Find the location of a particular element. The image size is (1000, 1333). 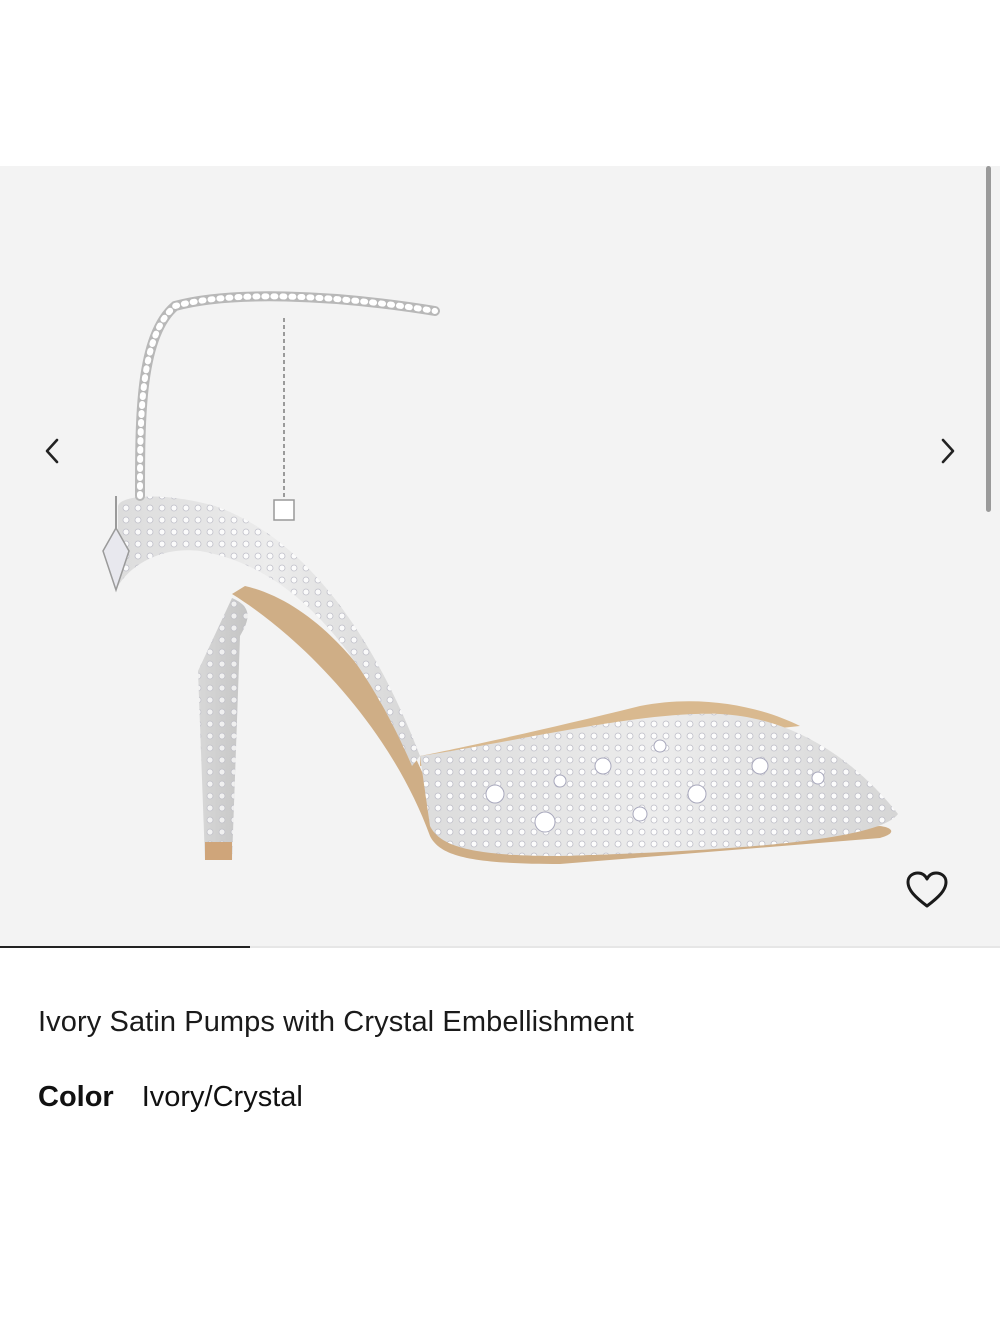

gallery-progress-indicator is located at coordinates (500, 947).